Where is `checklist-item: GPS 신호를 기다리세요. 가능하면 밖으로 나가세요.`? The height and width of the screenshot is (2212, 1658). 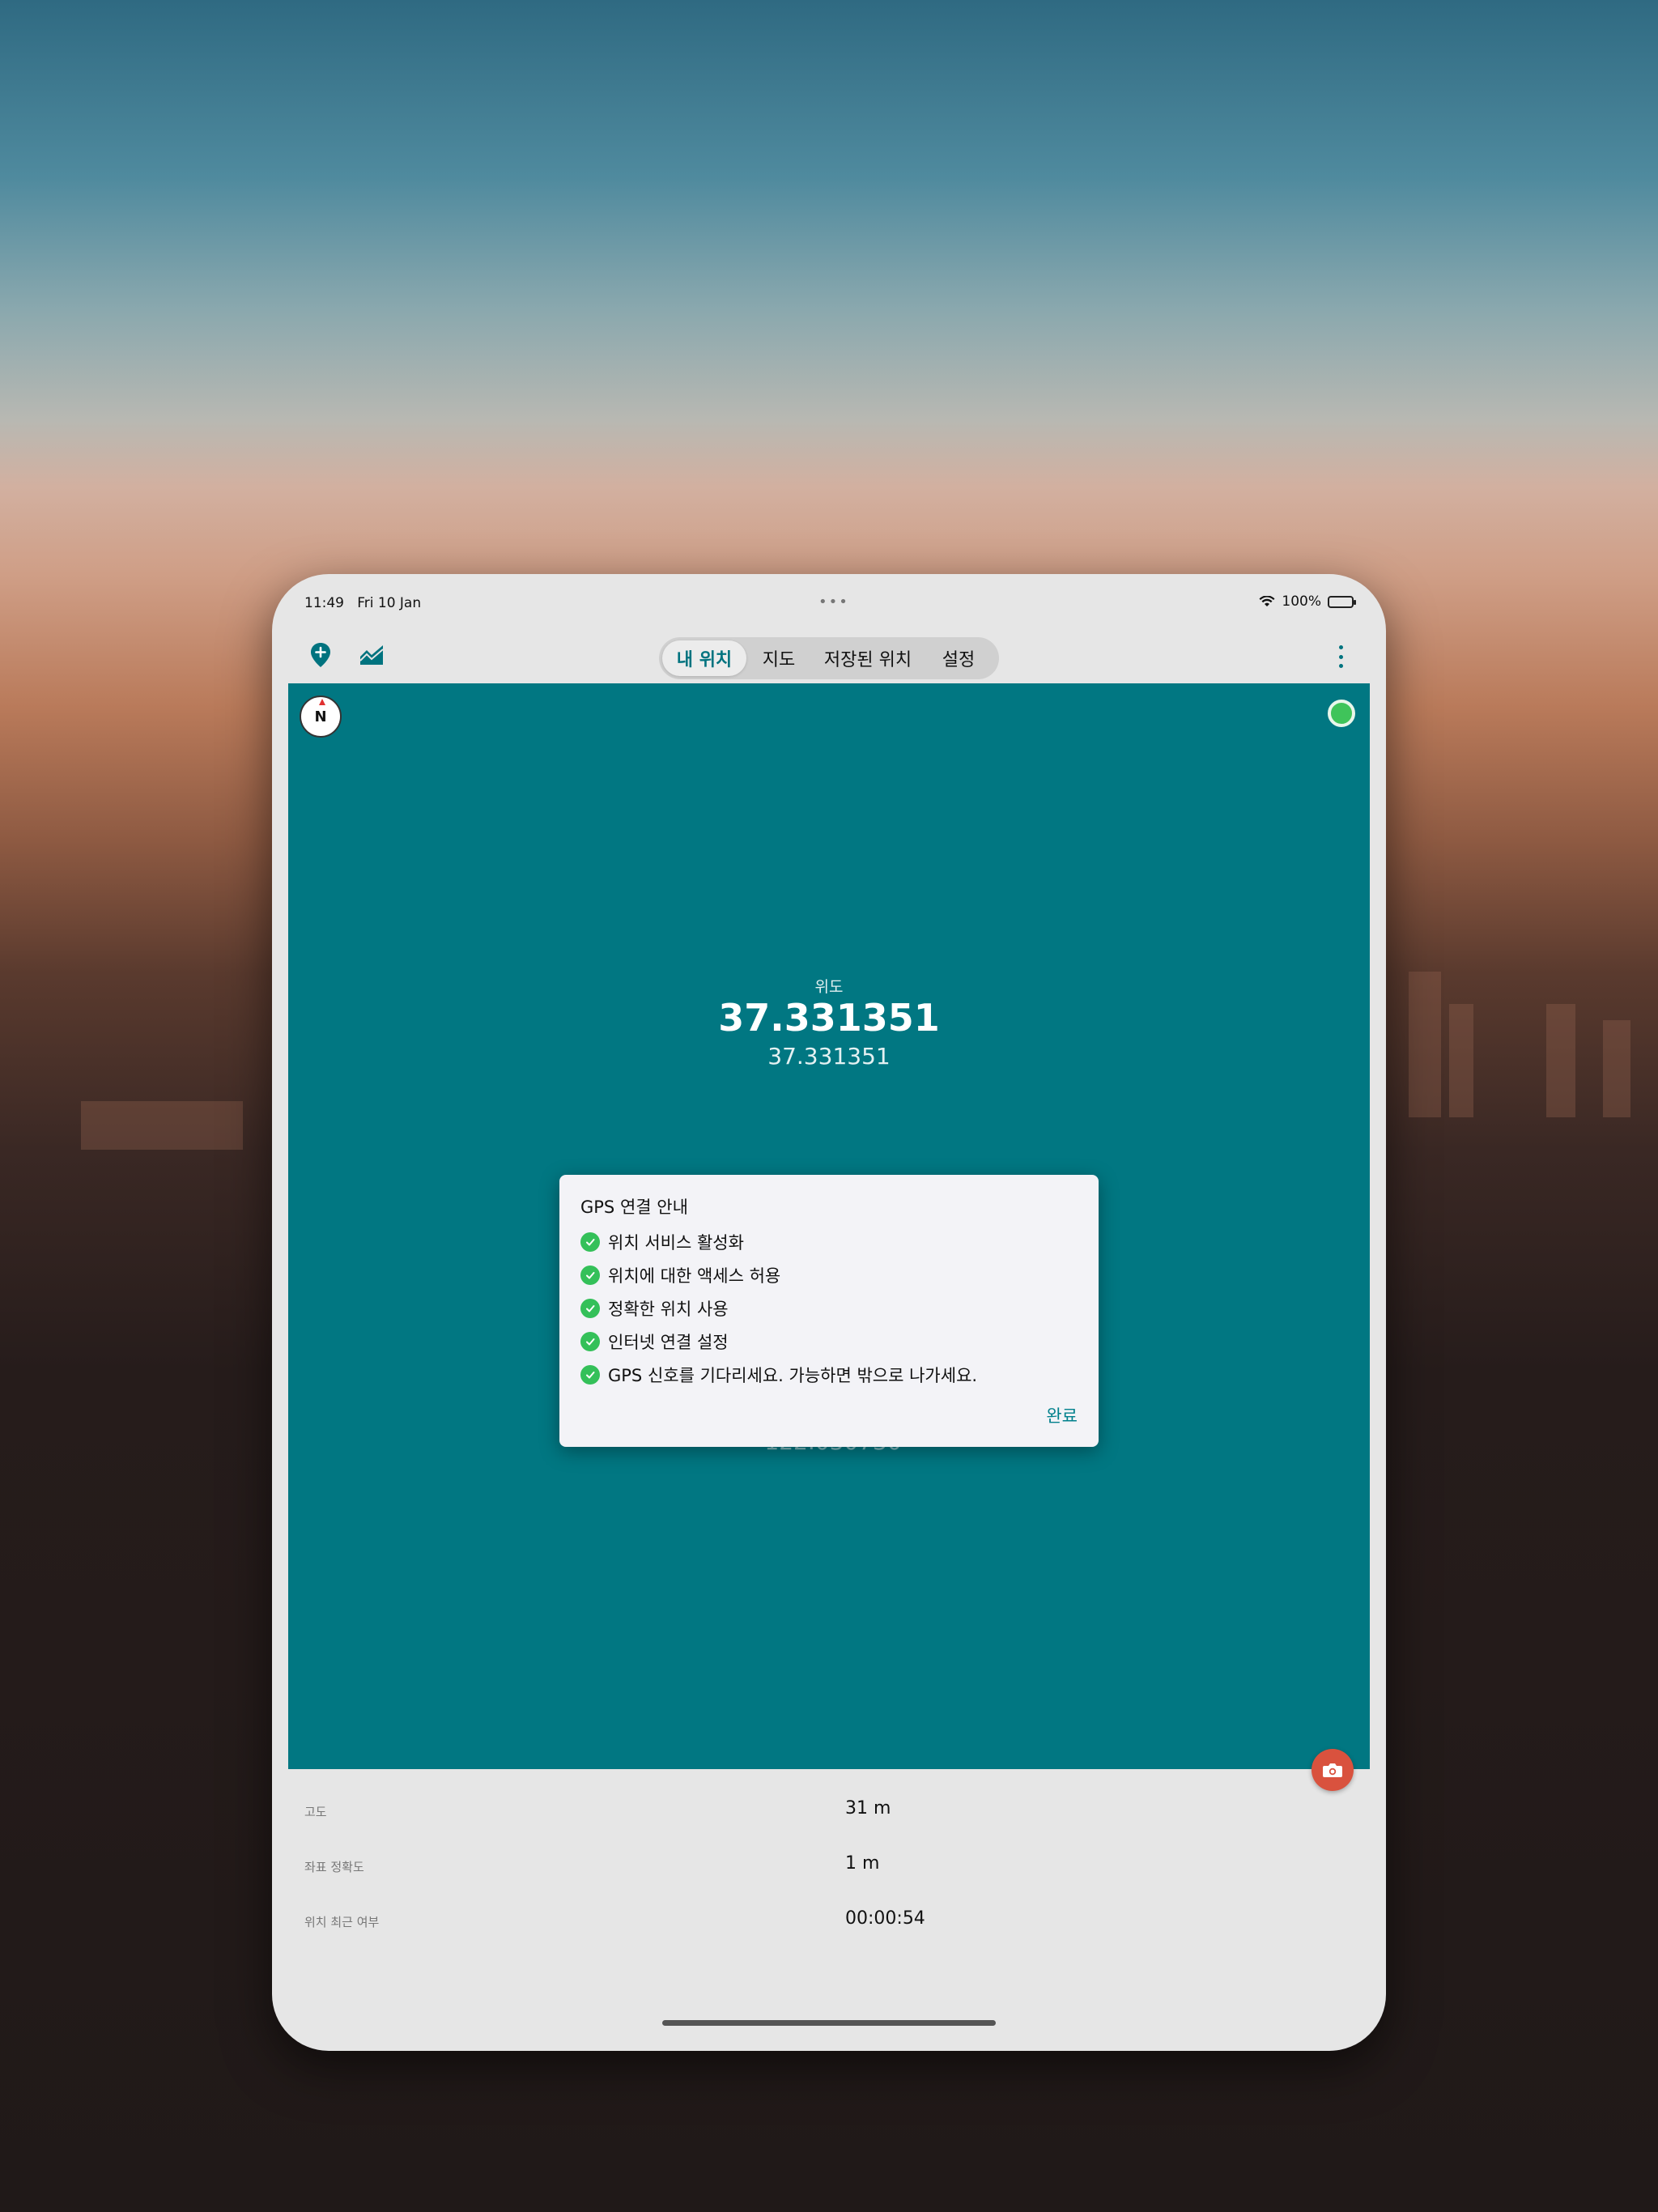 checklist-item: GPS 신호를 기다리세요. 가능하면 밖으로 나가세요. is located at coordinates (778, 1374).